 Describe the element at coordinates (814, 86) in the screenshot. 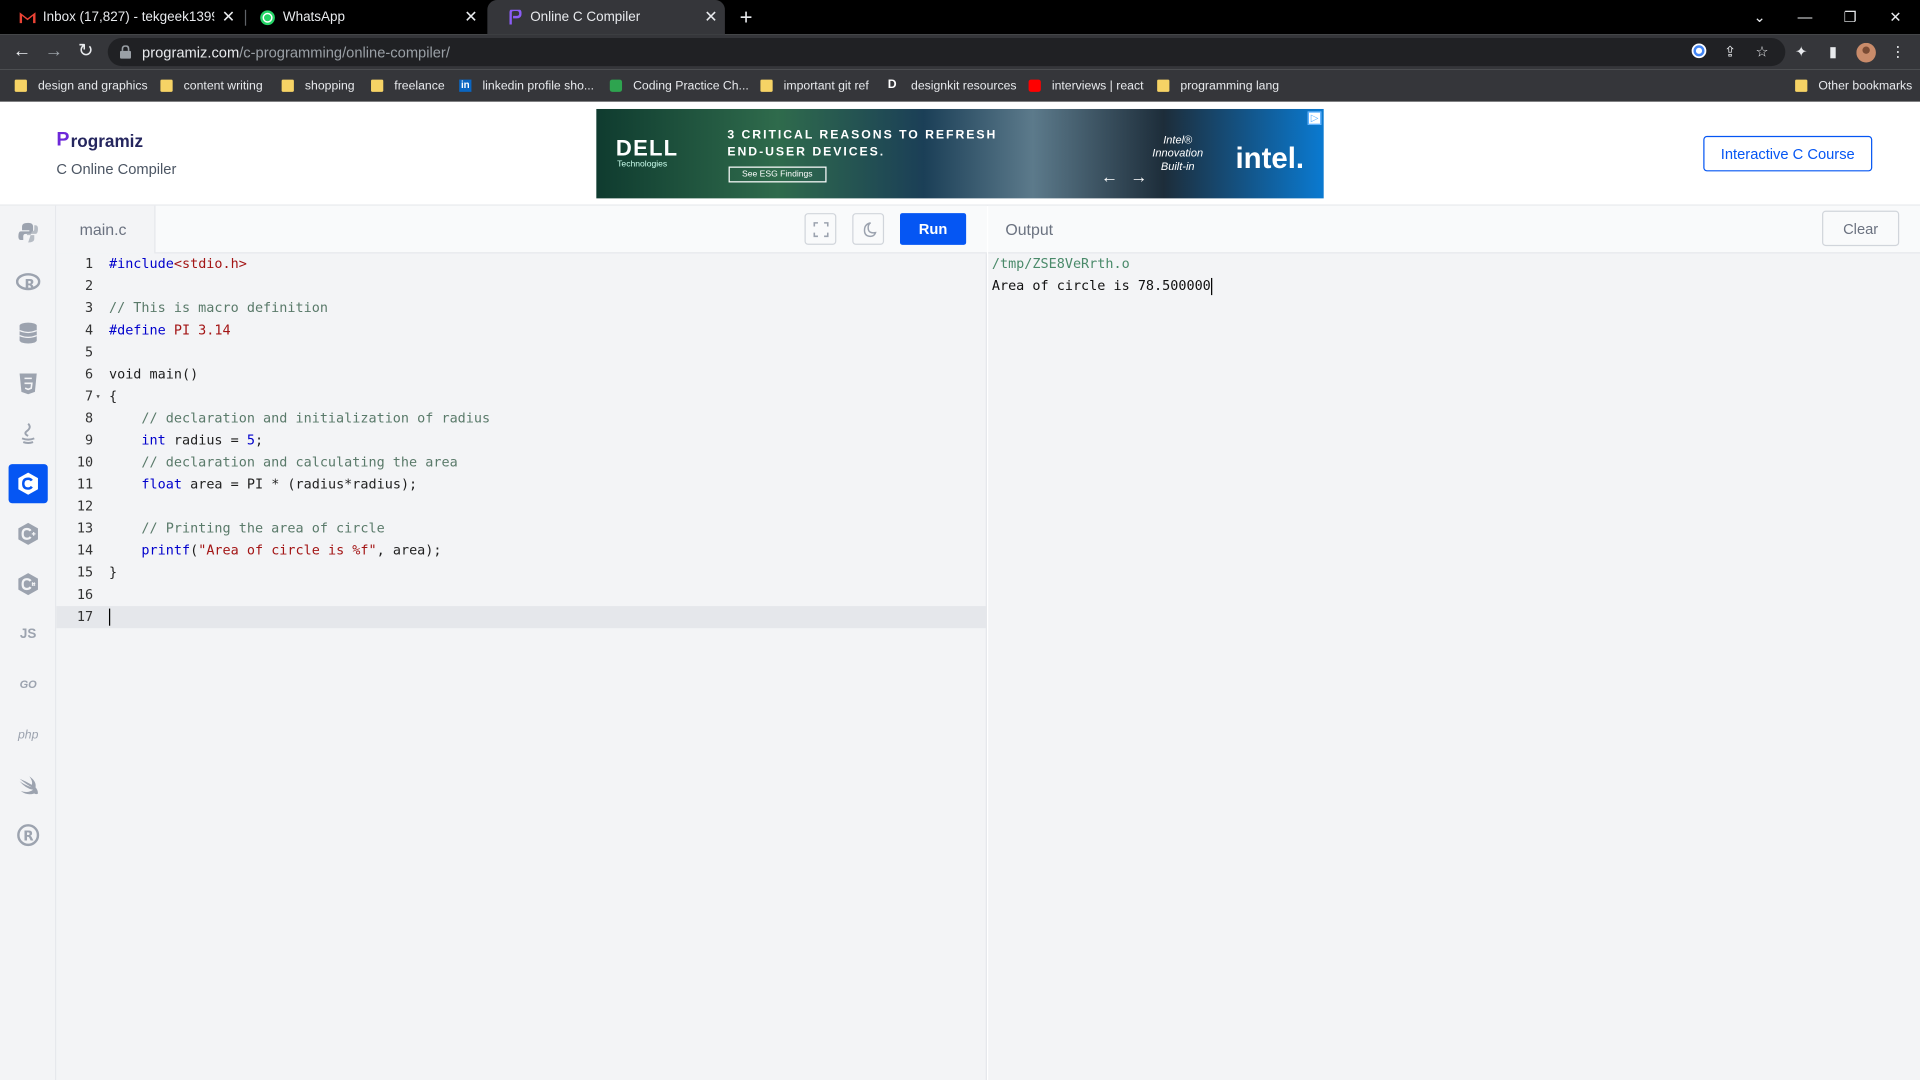

I see `bookmark-item: important git ref` at that location.